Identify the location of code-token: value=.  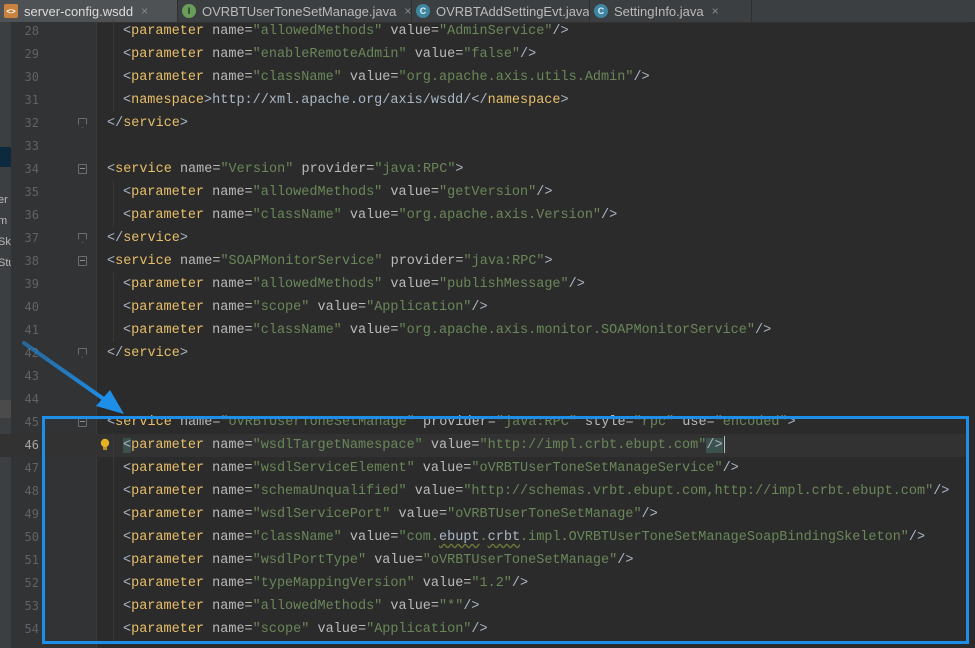
(414, 31).